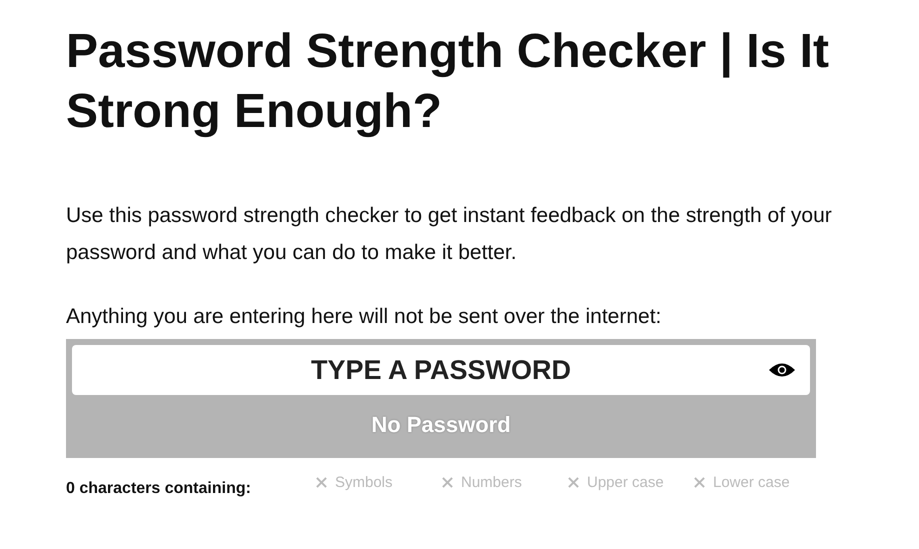 This screenshot has width=919, height=549. I want to click on criterion-label: Lower case, so click(751, 482).